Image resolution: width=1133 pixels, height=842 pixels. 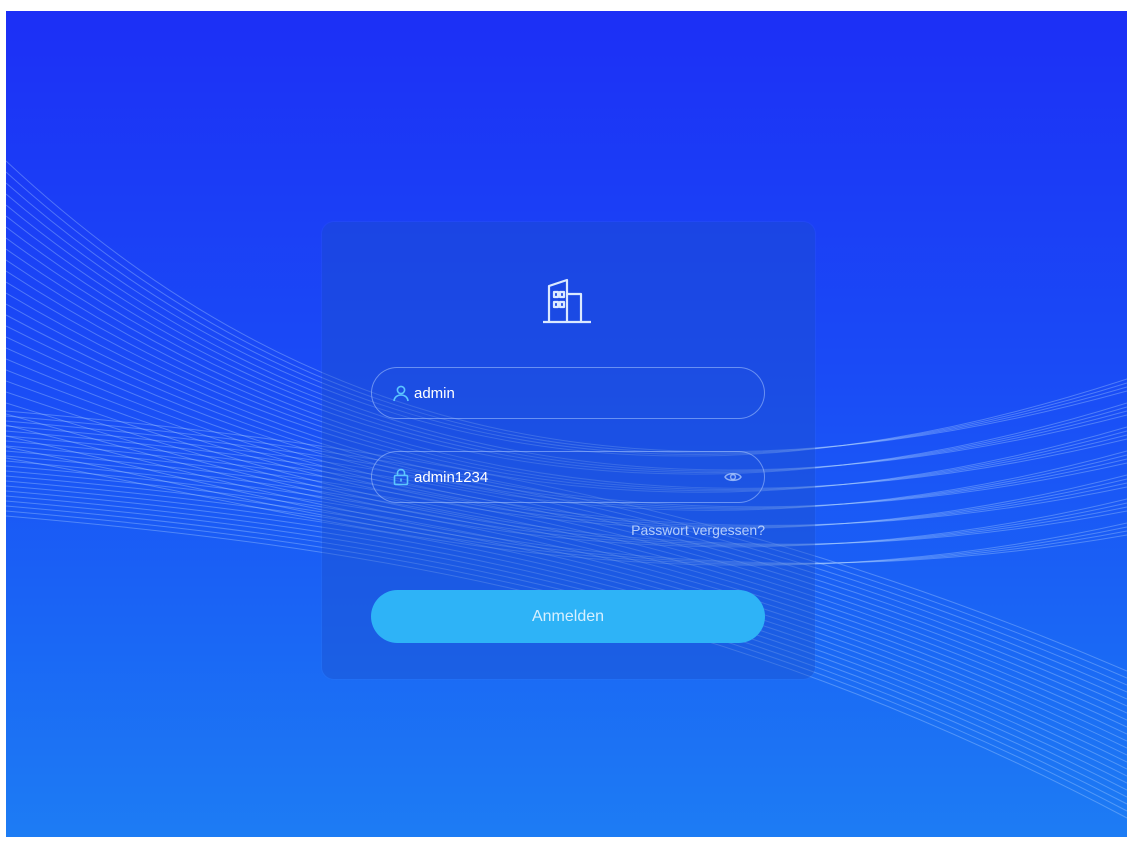 I want to click on lock-icon, so click(x=401, y=477).